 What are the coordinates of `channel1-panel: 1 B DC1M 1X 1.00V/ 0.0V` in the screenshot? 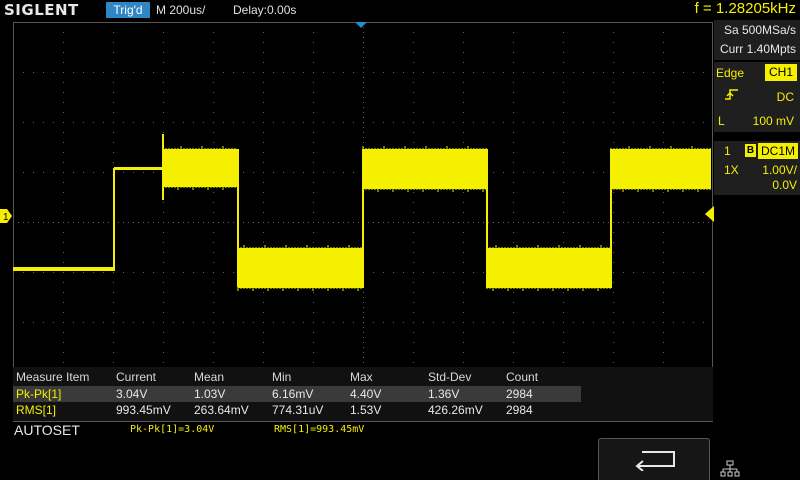 It's located at (757, 168).